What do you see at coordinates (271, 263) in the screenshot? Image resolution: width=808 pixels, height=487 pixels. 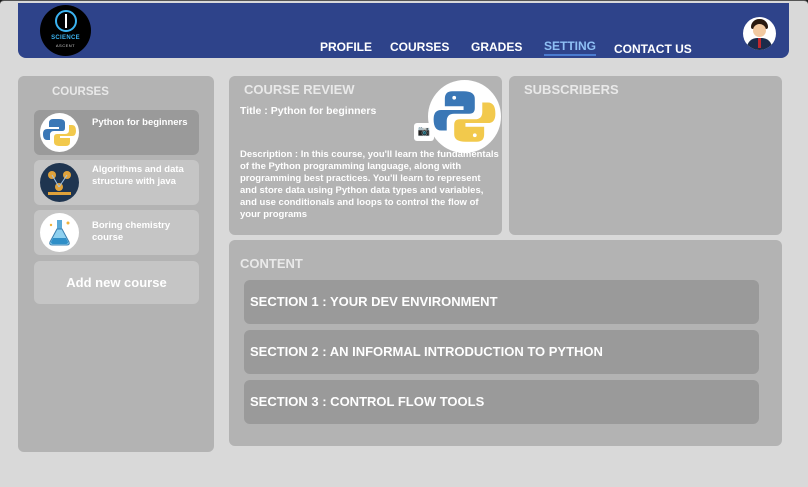 I see `content-title: CONTENT` at bounding box center [271, 263].